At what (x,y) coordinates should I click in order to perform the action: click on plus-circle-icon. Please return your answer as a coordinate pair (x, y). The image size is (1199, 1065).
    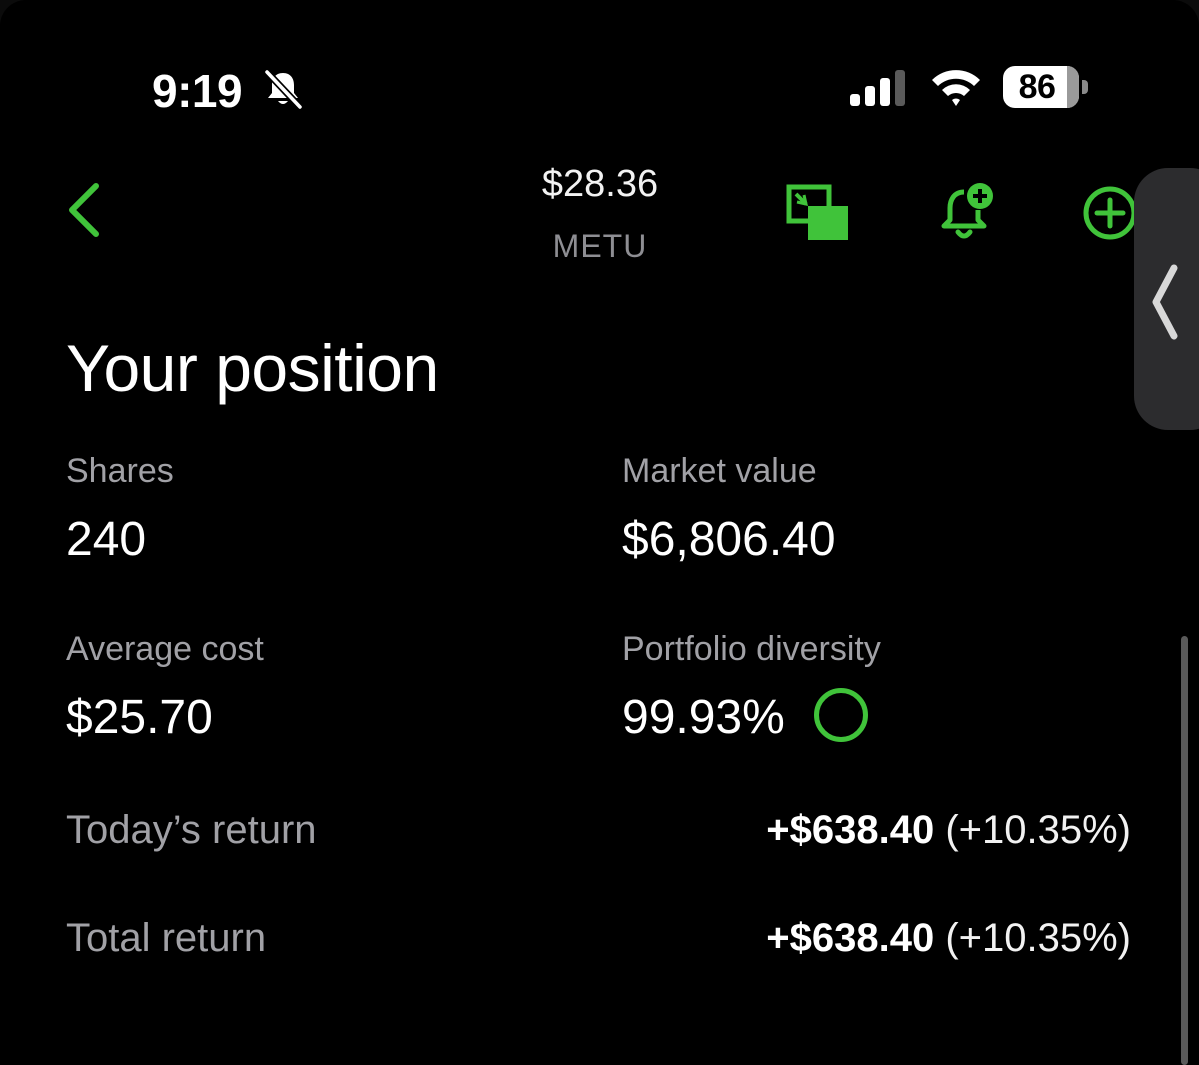
    Looking at the image, I should click on (1110, 213).